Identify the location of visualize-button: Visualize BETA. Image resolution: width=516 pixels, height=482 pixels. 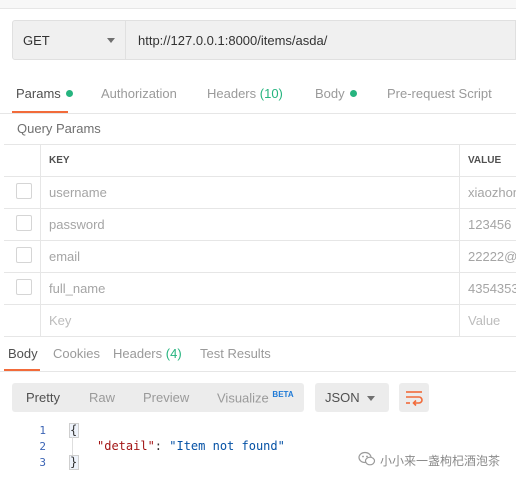
(255, 397).